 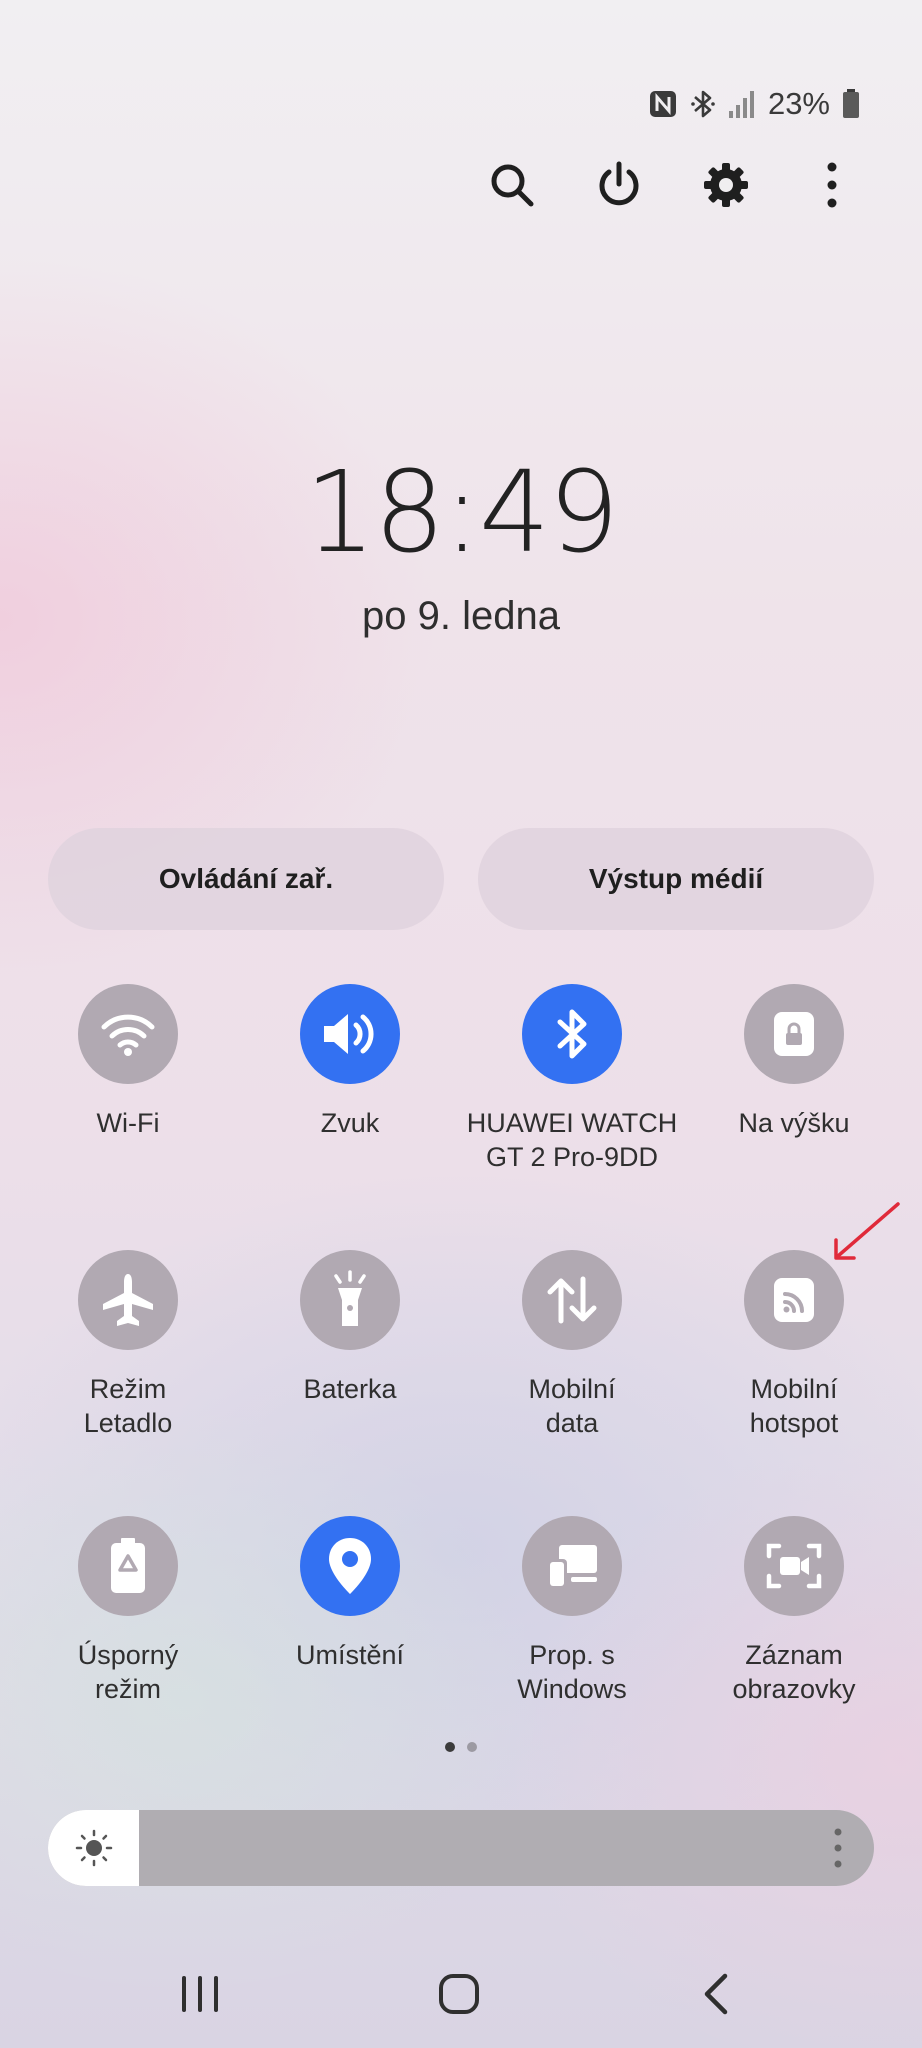 What do you see at coordinates (741, 104) in the screenshot?
I see `signal-icon` at bounding box center [741, 104].